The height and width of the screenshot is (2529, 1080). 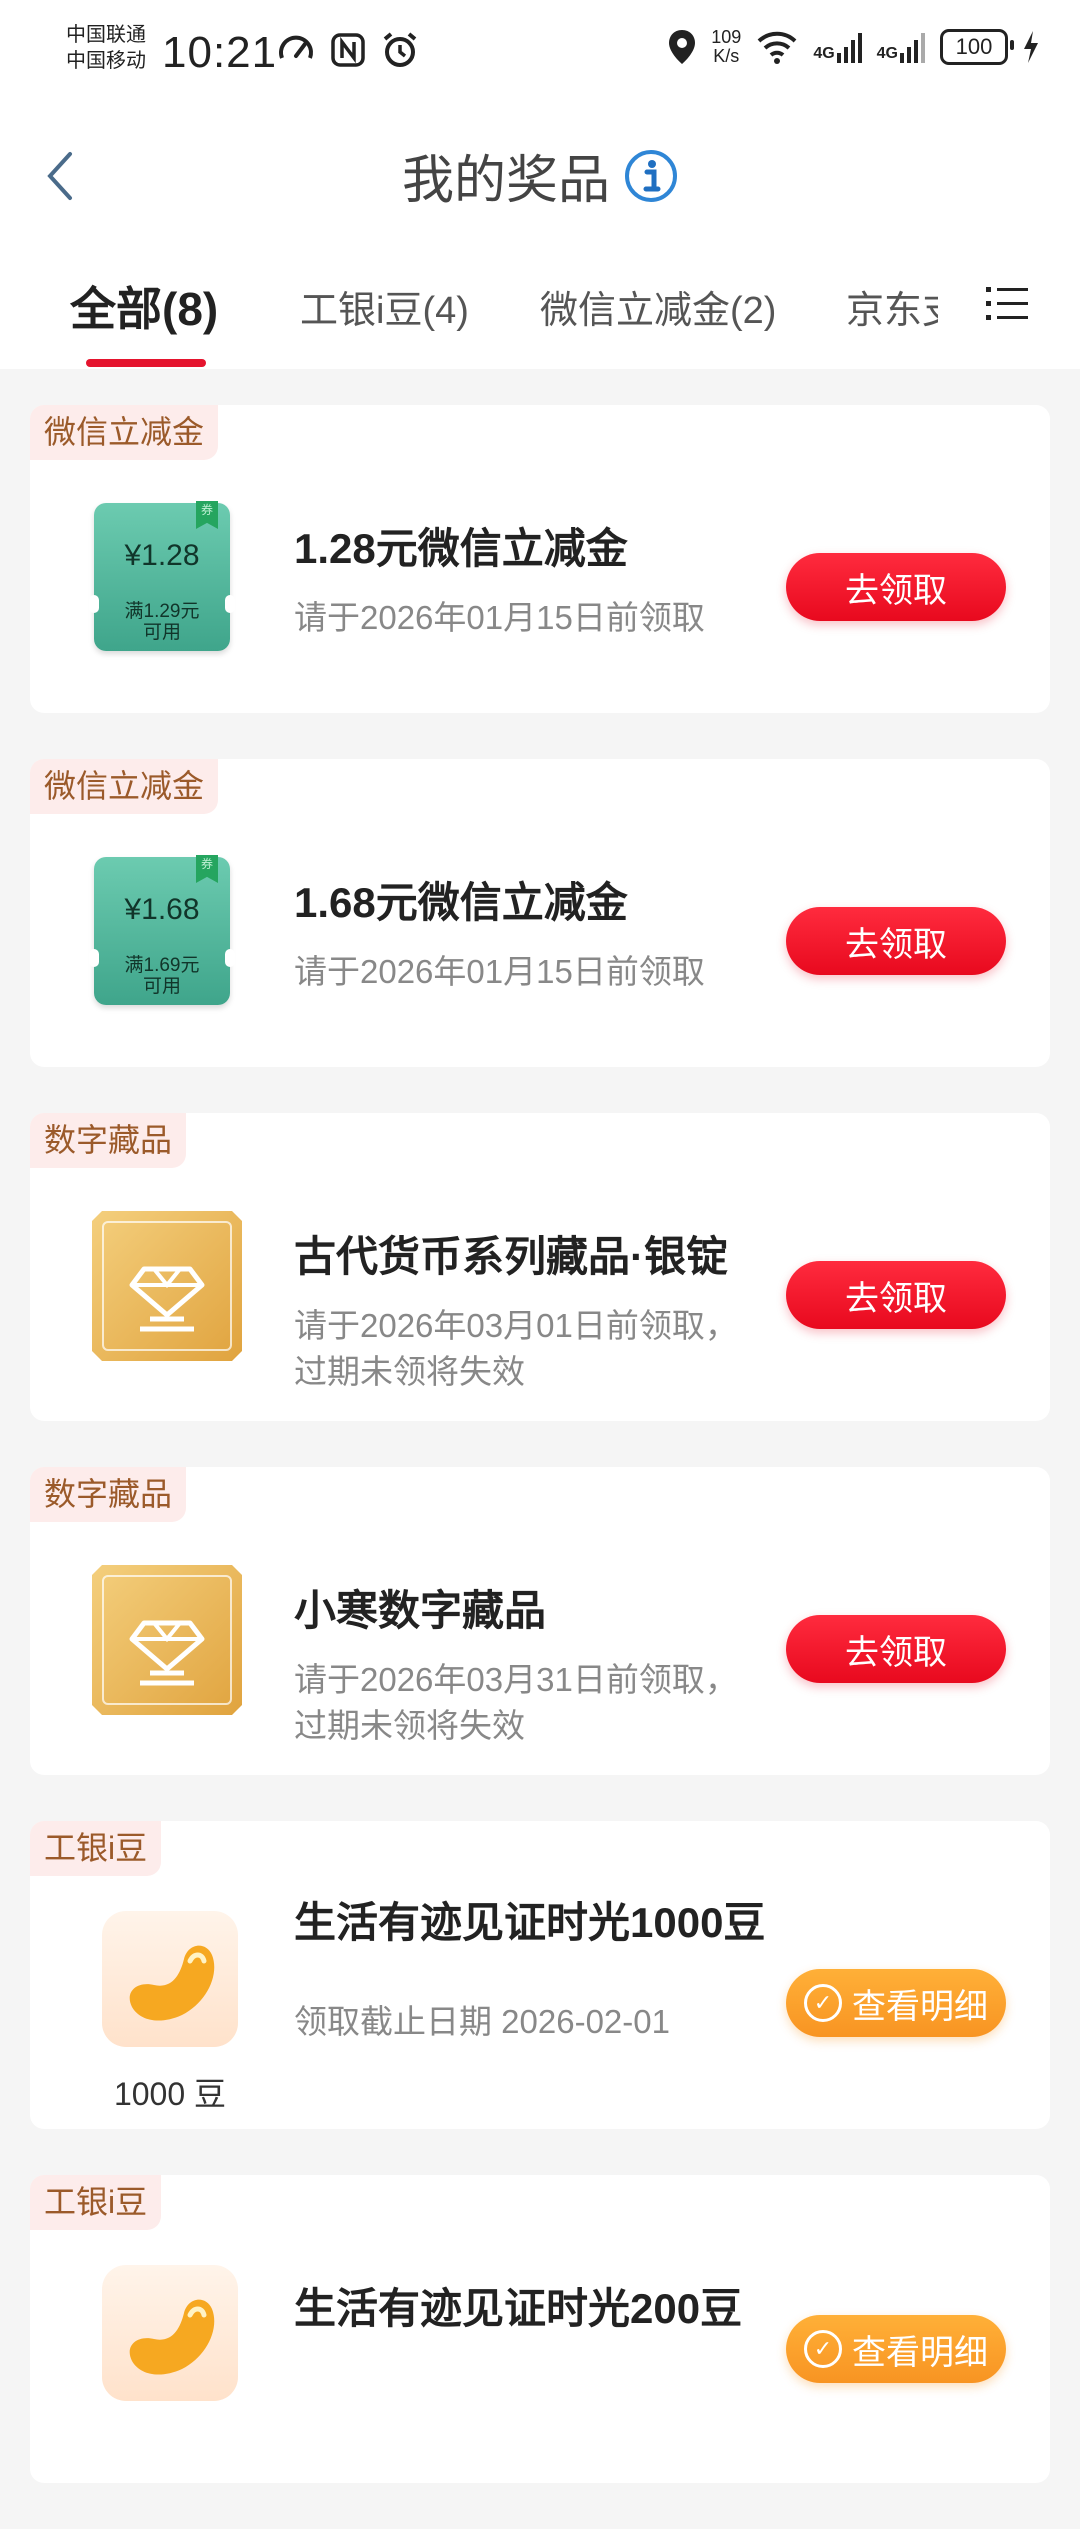 I want to click on alarm-icon, so click(x=400, y=49).